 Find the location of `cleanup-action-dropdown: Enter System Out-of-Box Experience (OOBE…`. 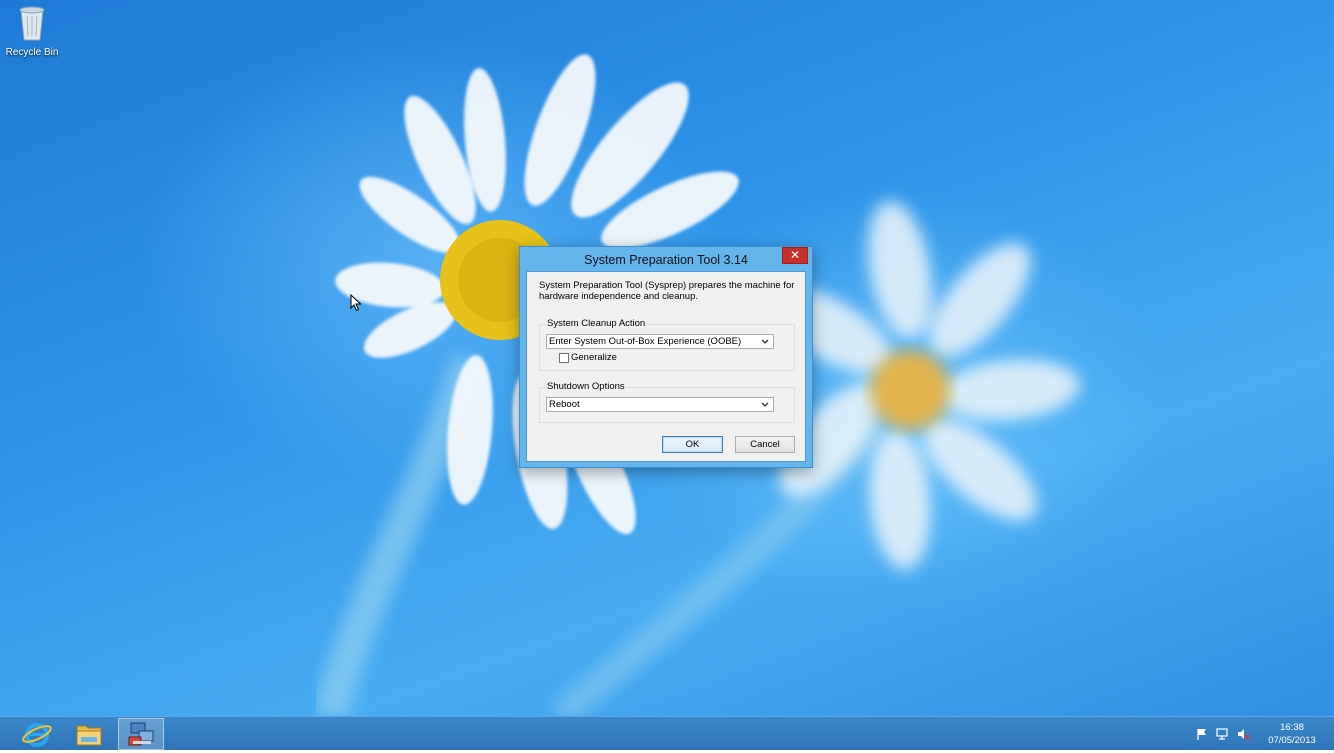

cleanup-action-dropdown: Enter System Out-of-Box Experience (OOBE… is located at coordinates (660, 341).